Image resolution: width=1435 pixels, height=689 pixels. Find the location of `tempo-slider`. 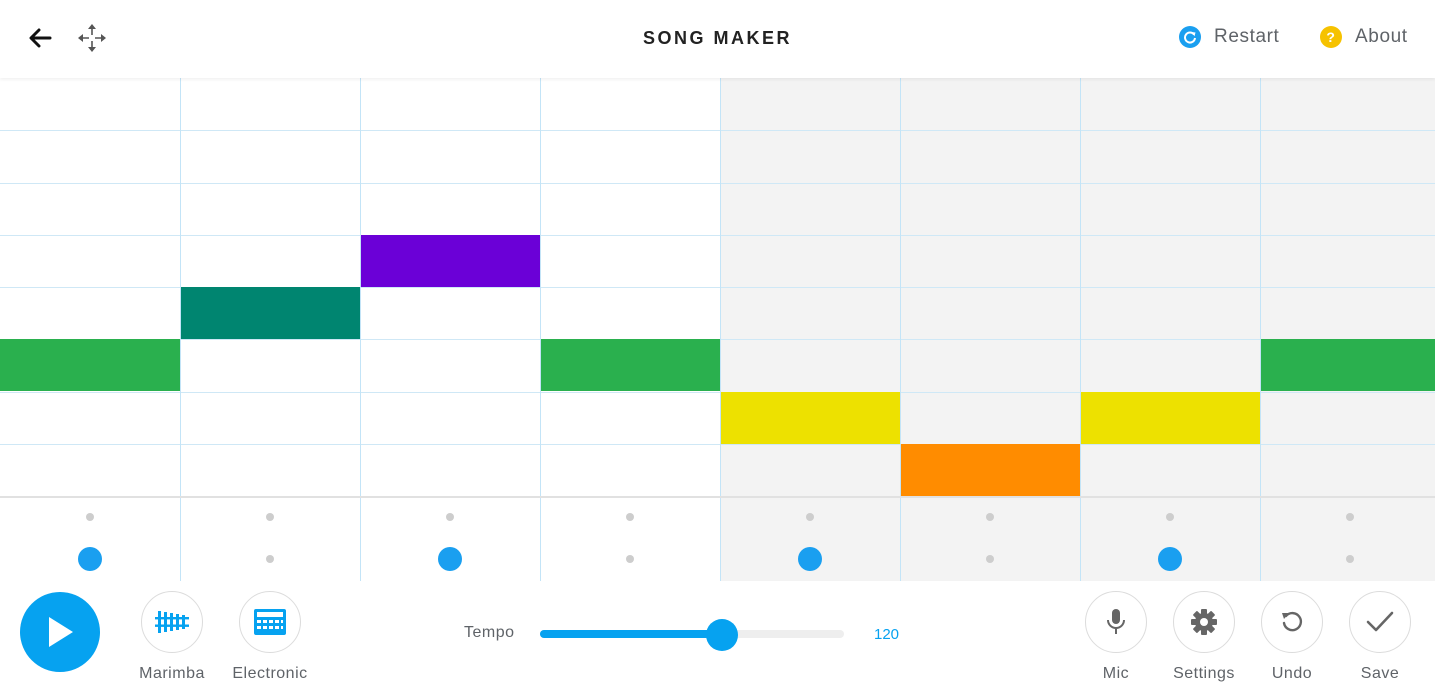

tempo-slider is located at coordinates (692, 635).